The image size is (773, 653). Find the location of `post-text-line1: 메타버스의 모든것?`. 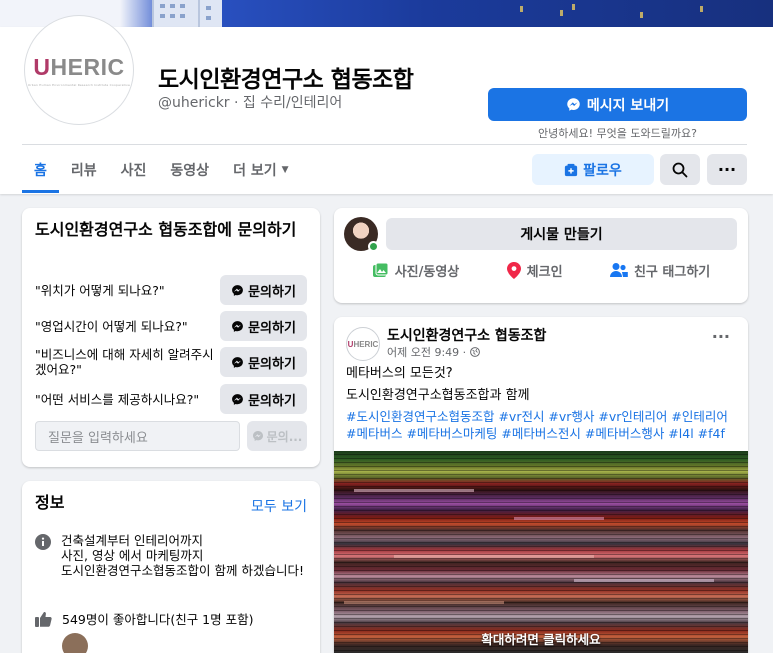

post-text-line1: 메타버스의 모든것? is located at coordinates (399, 373).